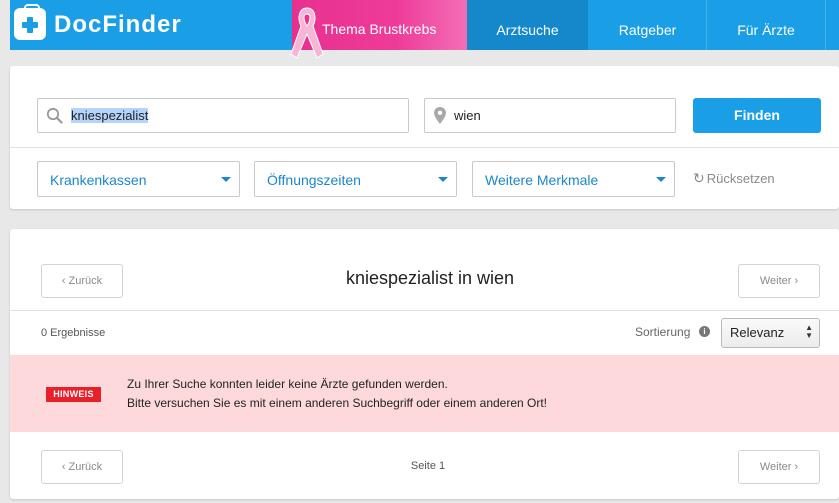 The height and width of the screenshot is (503, 839). I want to click on find-button: Finden, so click(757, 115).